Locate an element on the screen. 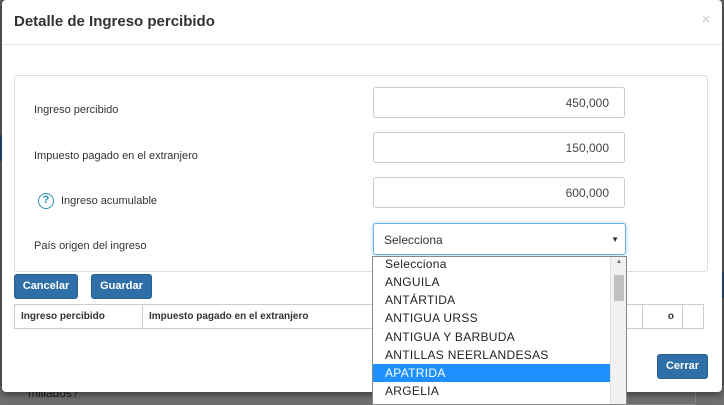 The image size is (724, 405). dropdown-option: Selecciona is located at coordinates (499, 265).